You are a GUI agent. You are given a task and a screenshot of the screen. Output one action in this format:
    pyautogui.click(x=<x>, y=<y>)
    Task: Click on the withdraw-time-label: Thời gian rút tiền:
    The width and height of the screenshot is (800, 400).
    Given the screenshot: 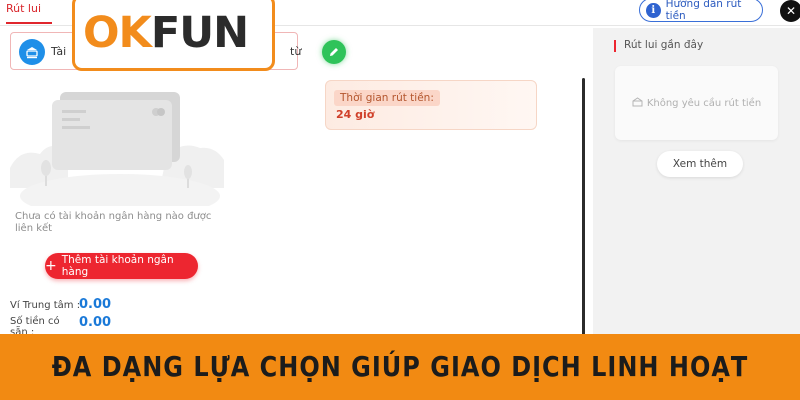 What is the action you would take?
    pyautogui.click(x=387, y=98)
    